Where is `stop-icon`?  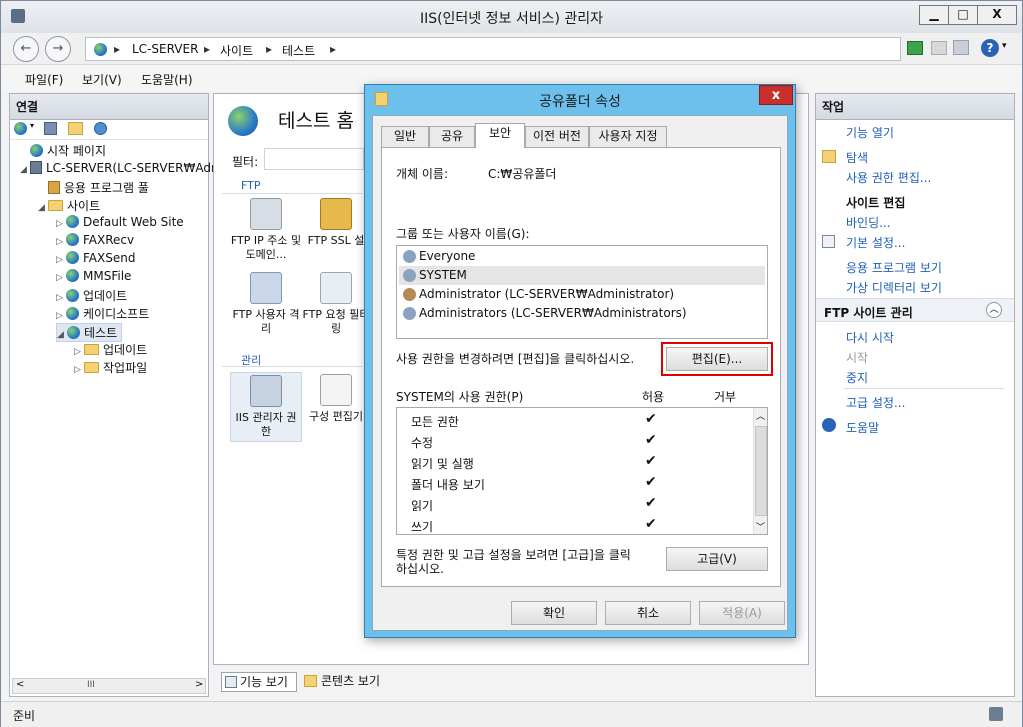
stop-icon is located at coordinates (939, 48).